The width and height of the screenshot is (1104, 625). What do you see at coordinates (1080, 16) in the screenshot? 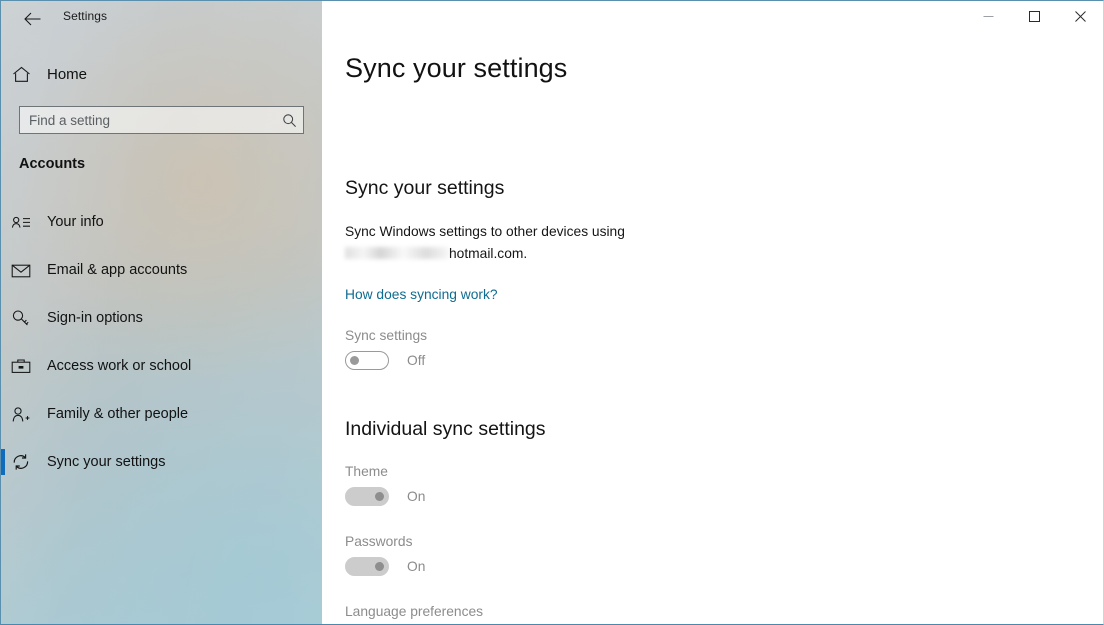
I see `close-button` at bounding box center [1080, 16].